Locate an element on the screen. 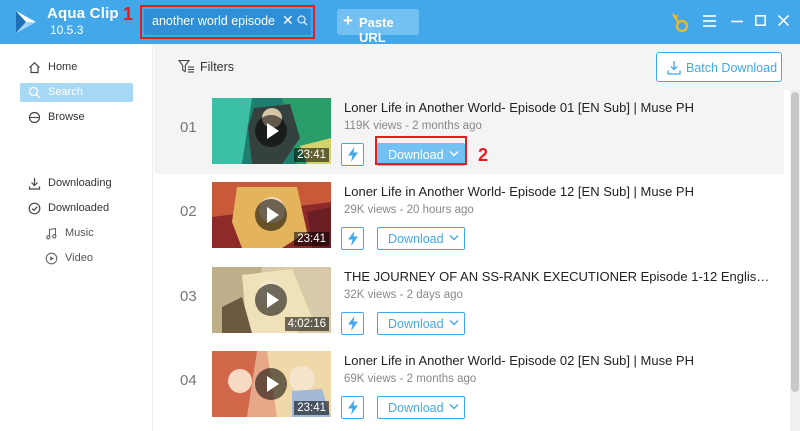 The width and height of the screenshot is (800, 431). sidebar-item-label: Search is located at coordinates (65, 92).